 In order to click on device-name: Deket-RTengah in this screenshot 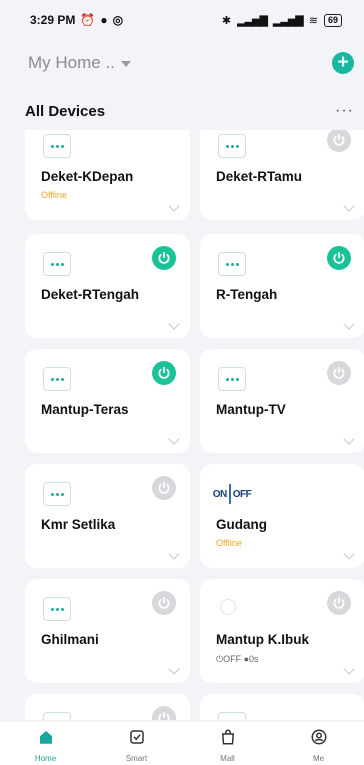, I will do `click(90, 294)`.